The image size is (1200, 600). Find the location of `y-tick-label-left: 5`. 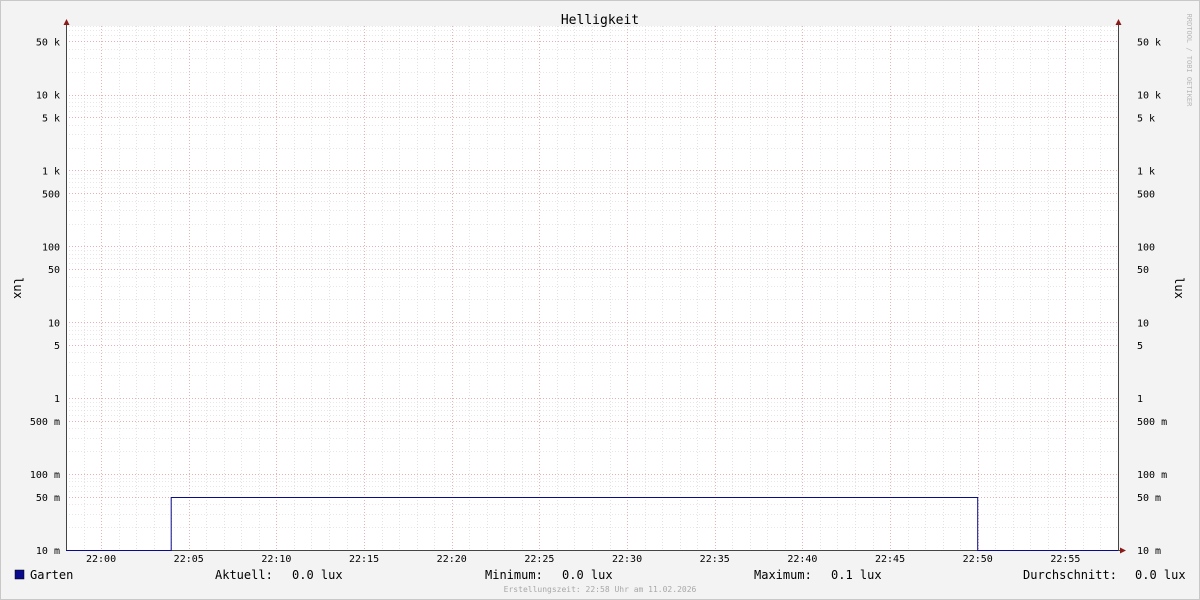

y-tick-label-left: 5 is located at coordinates (57, 346).